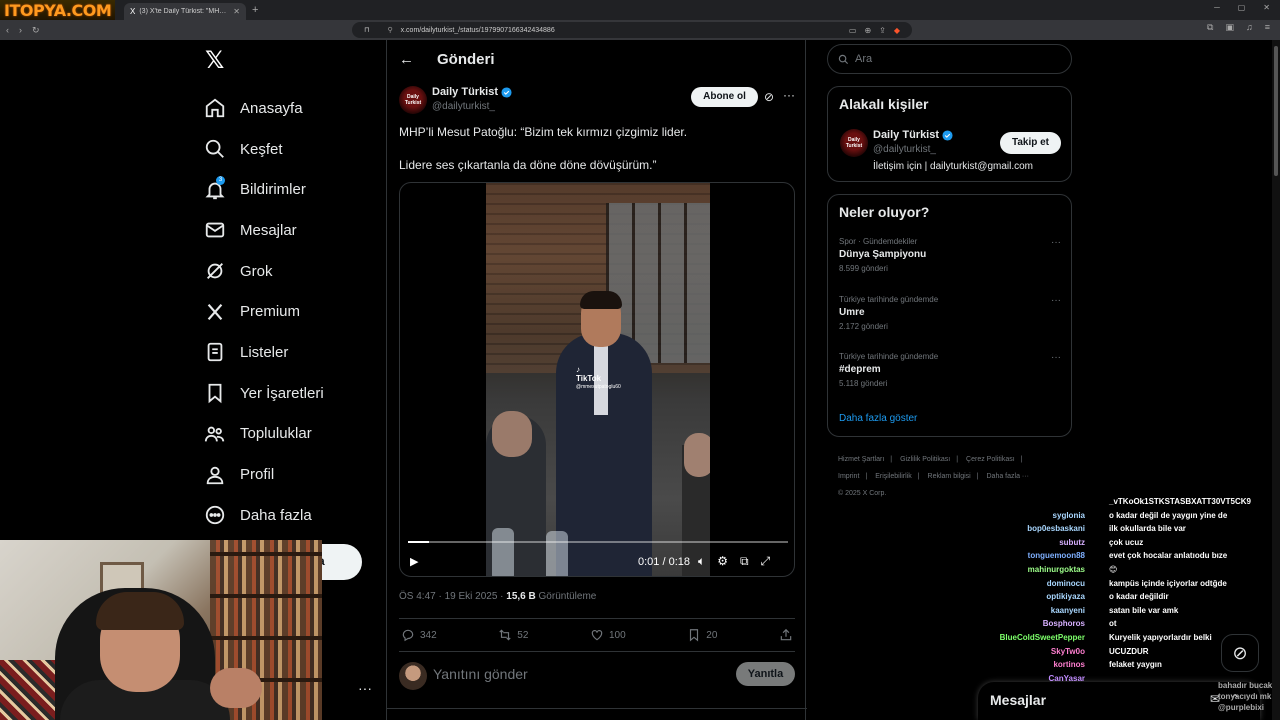 This screenshot has width=1280, height=720. What do you see at coordinates (452, 596) in the screenshot?
I see `tweet-timestamp: ÖS 4:47 · 19 Eki 2025 ·` at bounding box center [452, 596].